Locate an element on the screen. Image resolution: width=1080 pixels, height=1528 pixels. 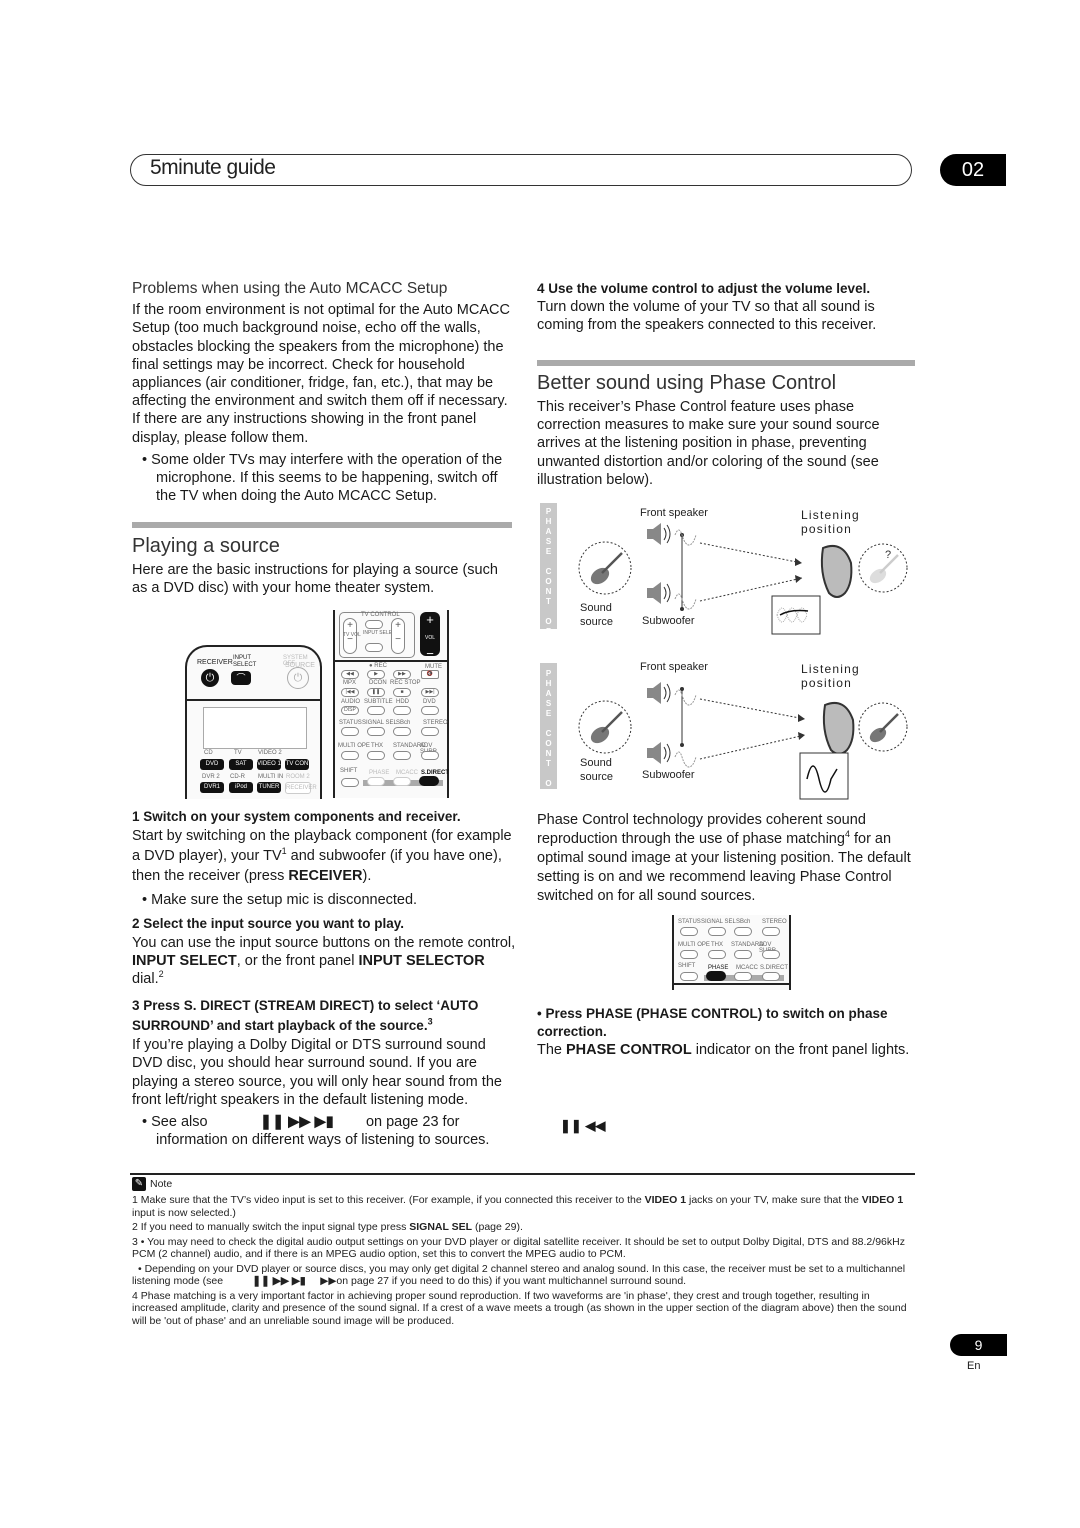
faded-guitar-icon is located at coordinates (884, 569).